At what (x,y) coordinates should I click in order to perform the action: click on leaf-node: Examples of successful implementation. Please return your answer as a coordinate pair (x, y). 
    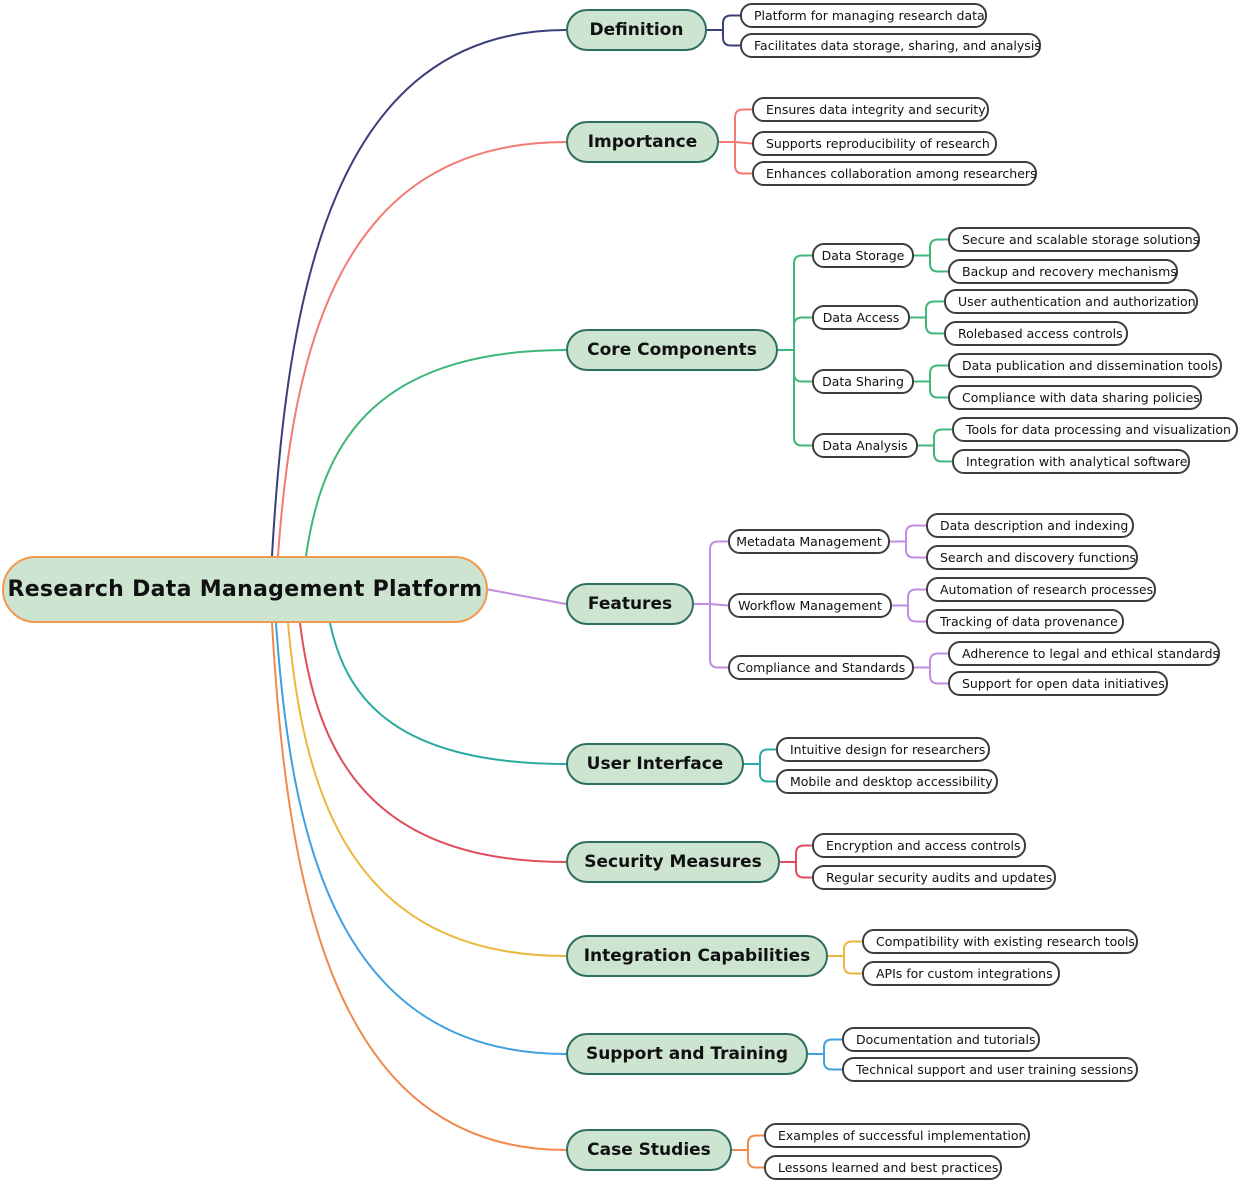
    Looking at the image, I should click on (897, 1135).